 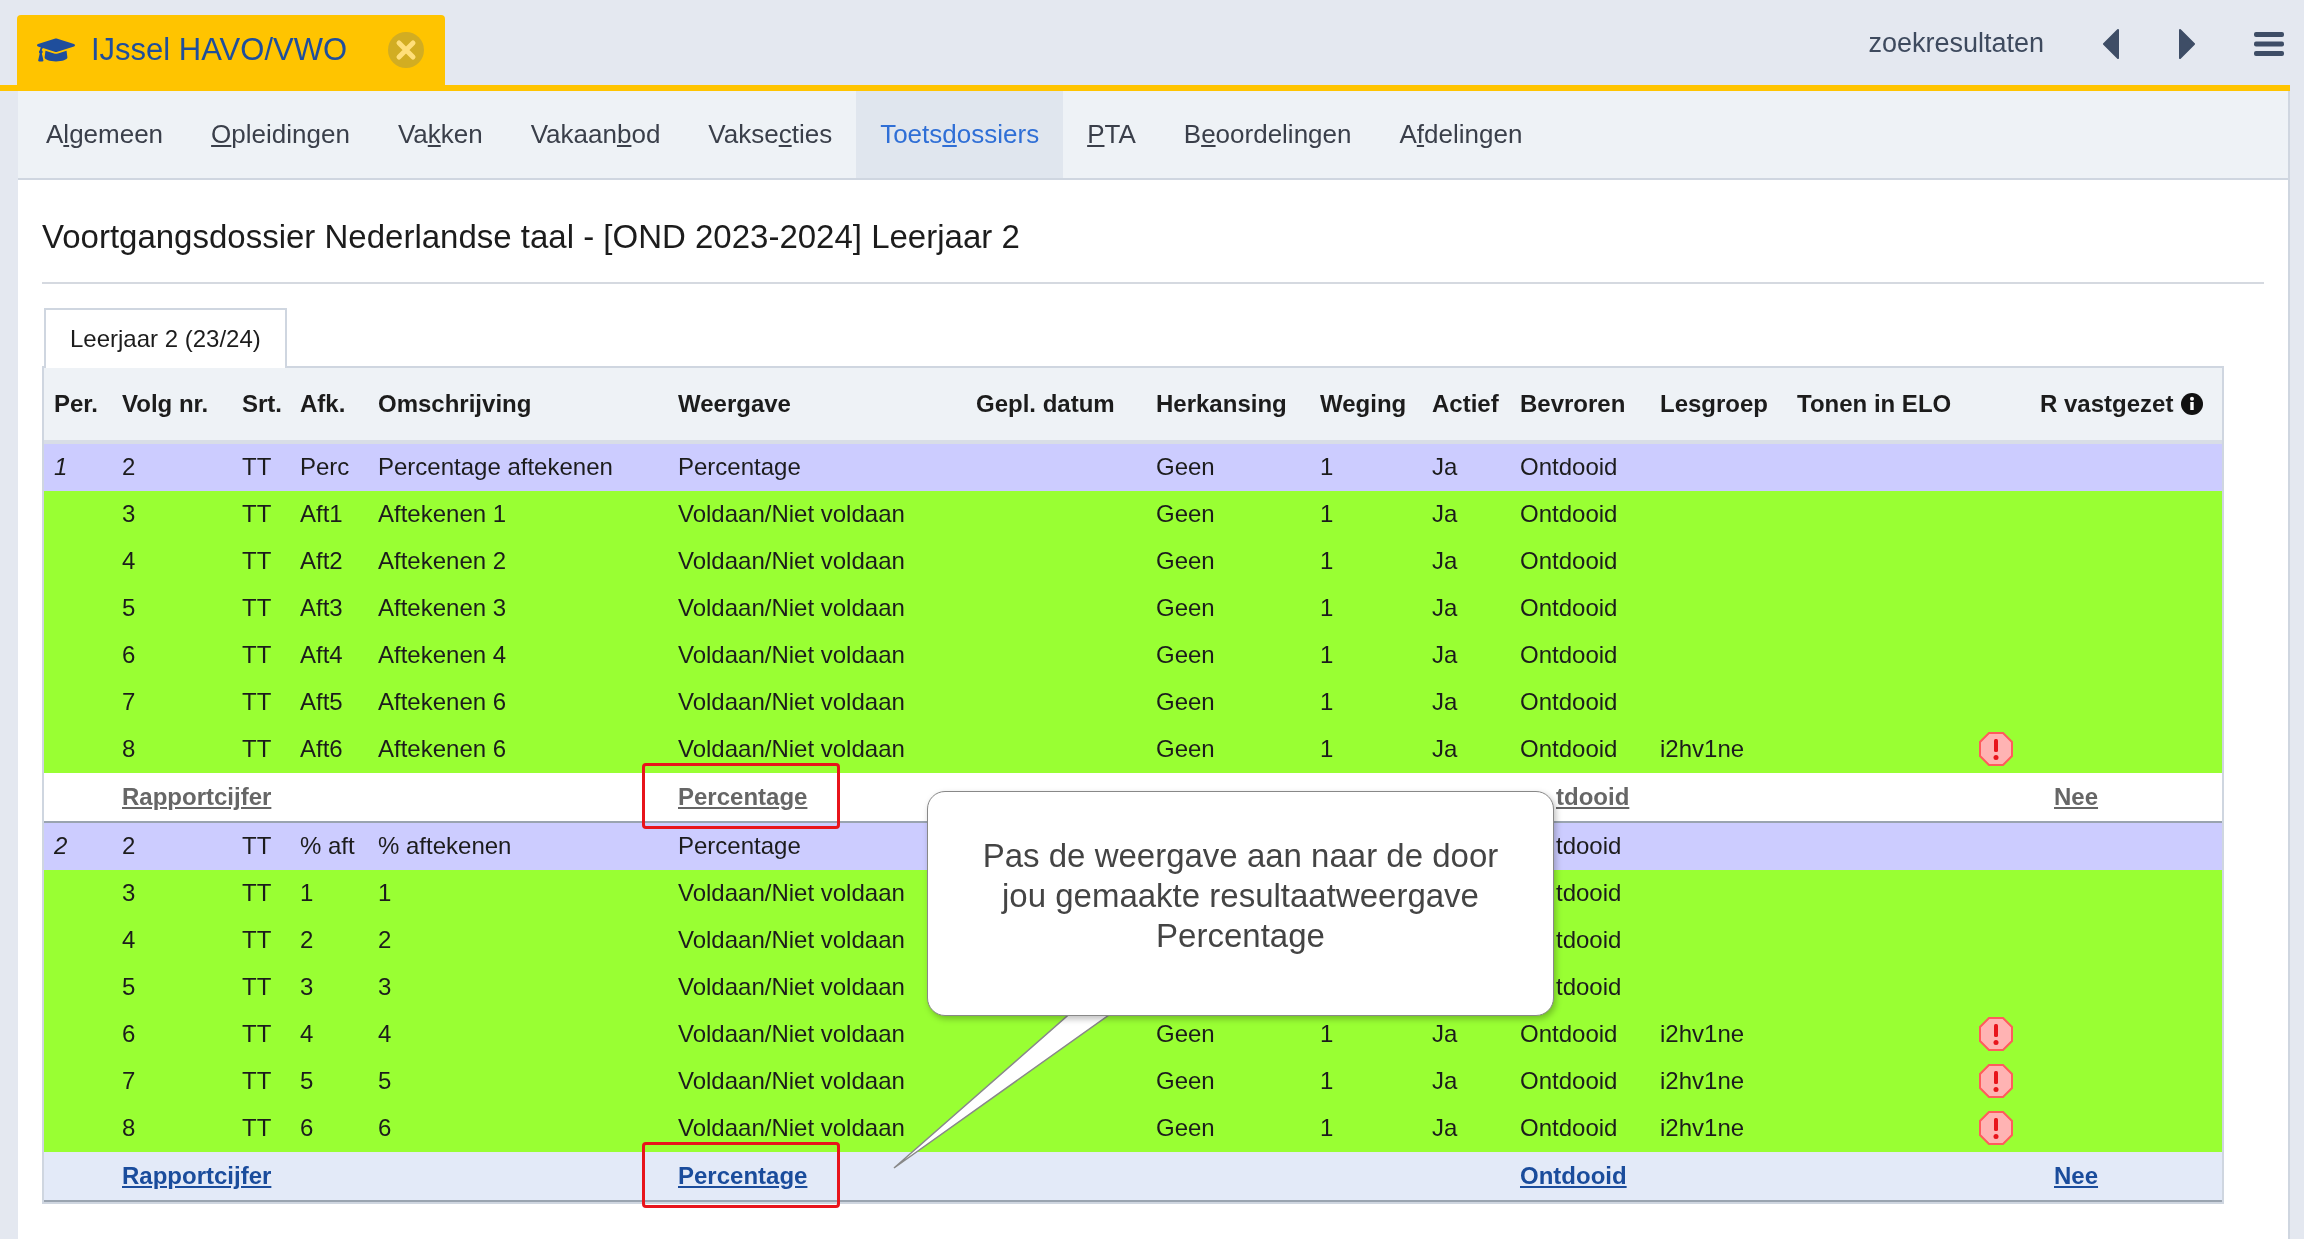 What do you see at coordinates (1363, 403) in the screenshot?
I see `column-header: Weging` at bounding box center [1363, 403].